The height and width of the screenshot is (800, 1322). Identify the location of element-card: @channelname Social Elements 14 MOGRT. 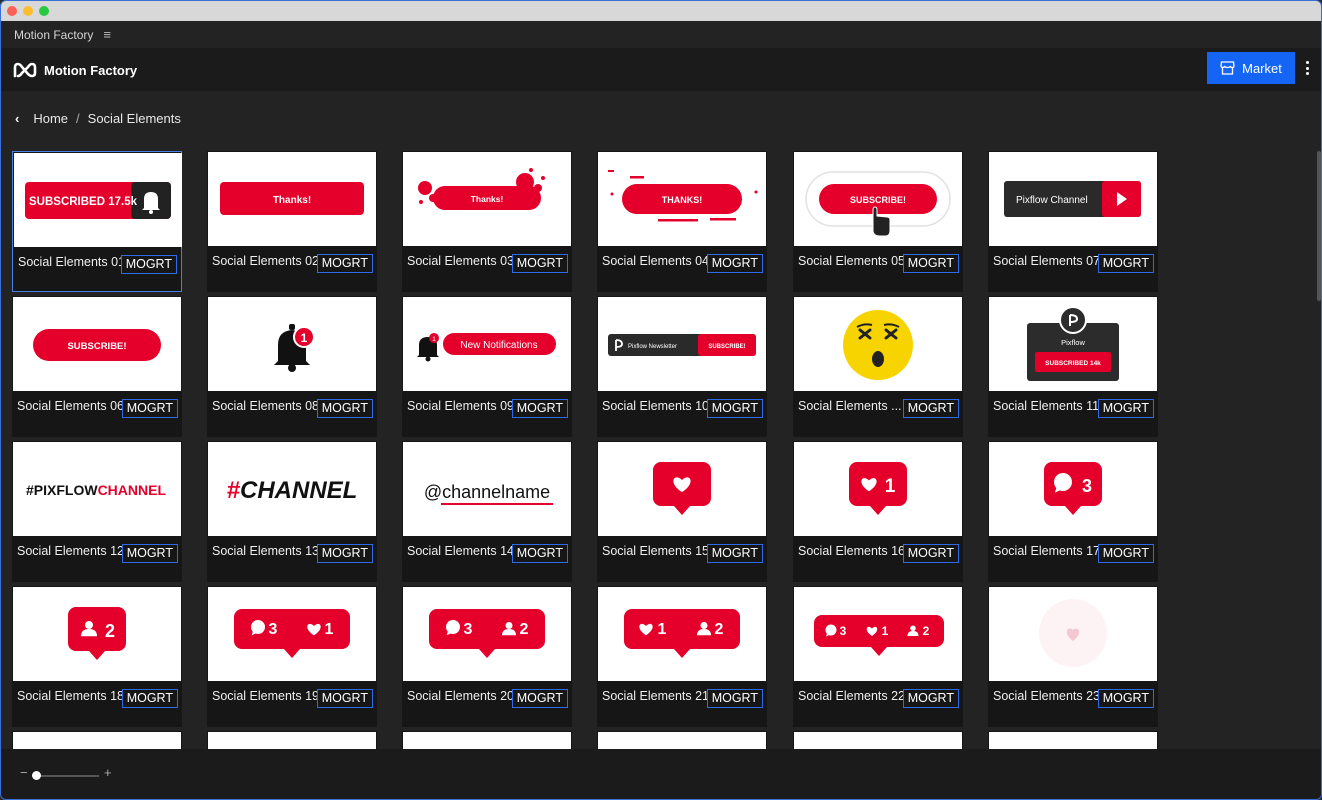
(487, 511).